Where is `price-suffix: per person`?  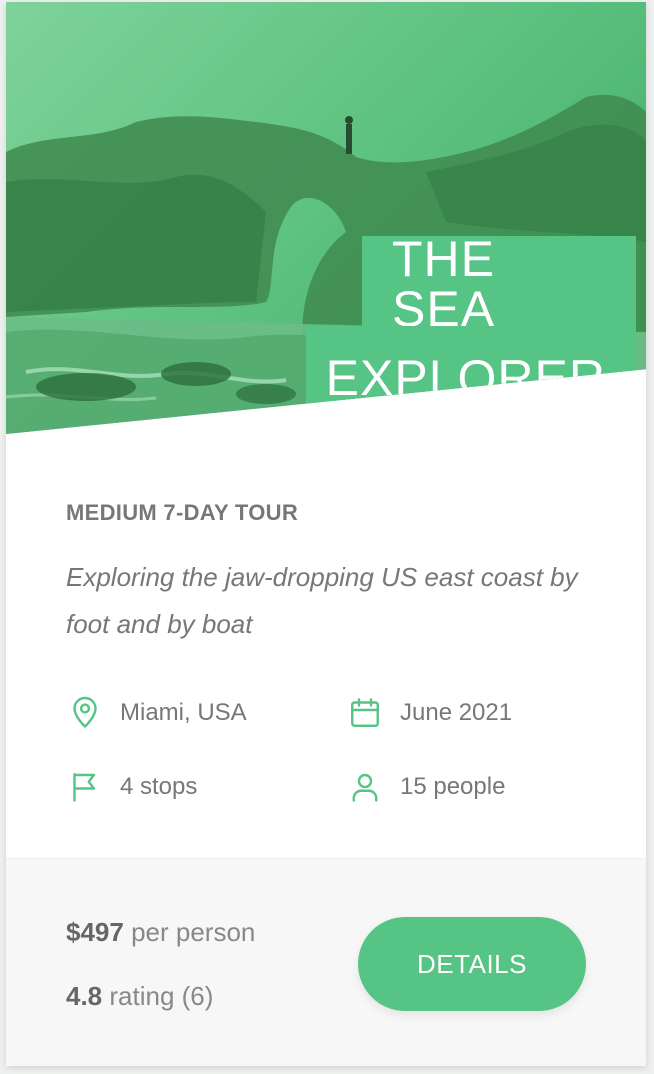
price-suffix: per person is located at coordinates (193, 932).